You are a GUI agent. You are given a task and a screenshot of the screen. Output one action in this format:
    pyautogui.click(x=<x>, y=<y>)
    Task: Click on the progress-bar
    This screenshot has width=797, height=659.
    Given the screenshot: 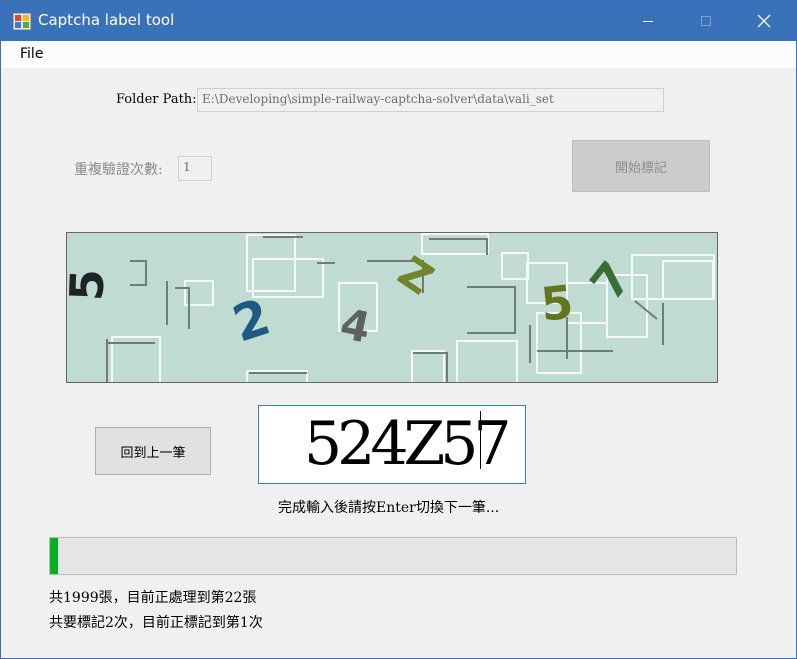 What is the action you would take?
    pyautogui.click(x=393, y=556)
    